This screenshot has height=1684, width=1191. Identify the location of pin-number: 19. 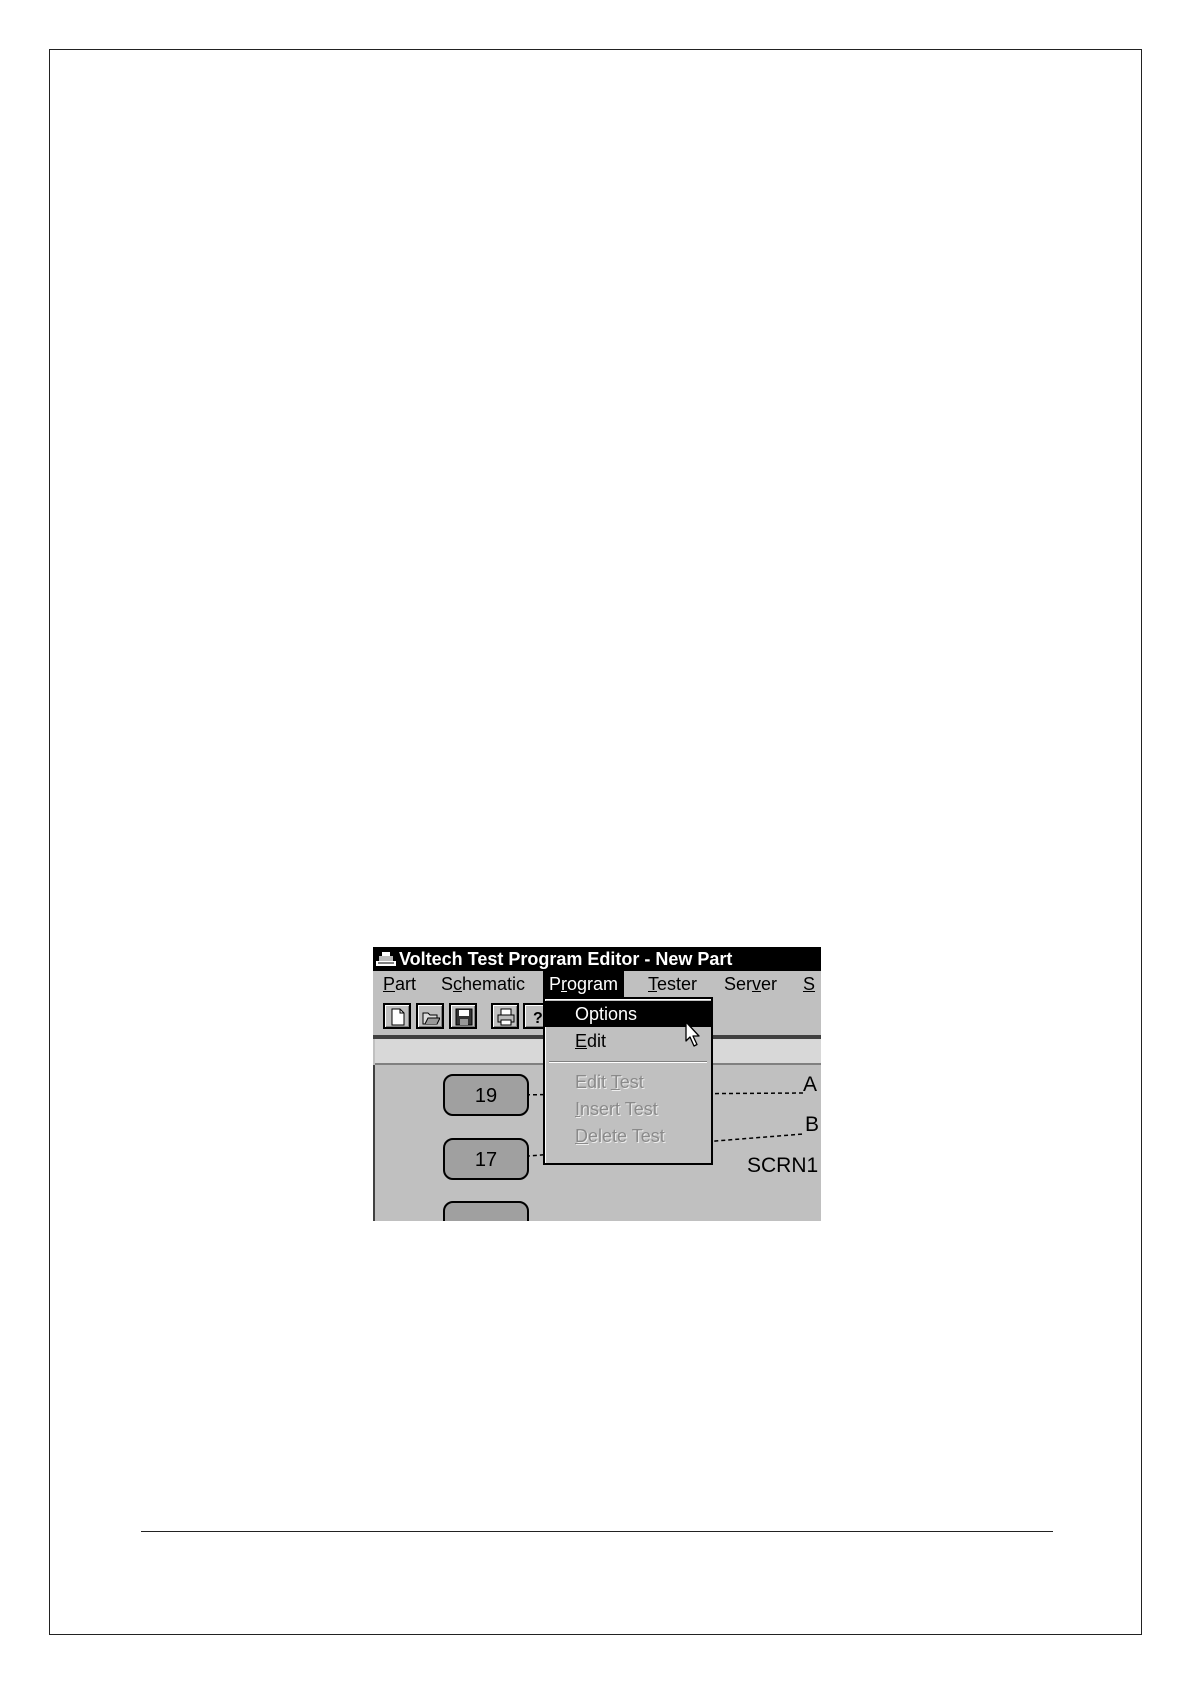
(486, 1096).